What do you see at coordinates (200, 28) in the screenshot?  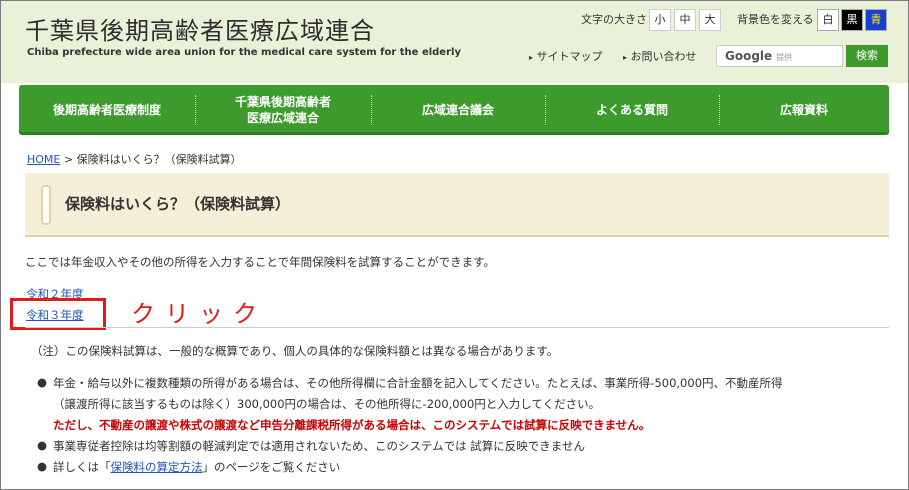 I see `site-title: 千葉県後期高齢者医療広域連合` at bounding box center [200, 28].